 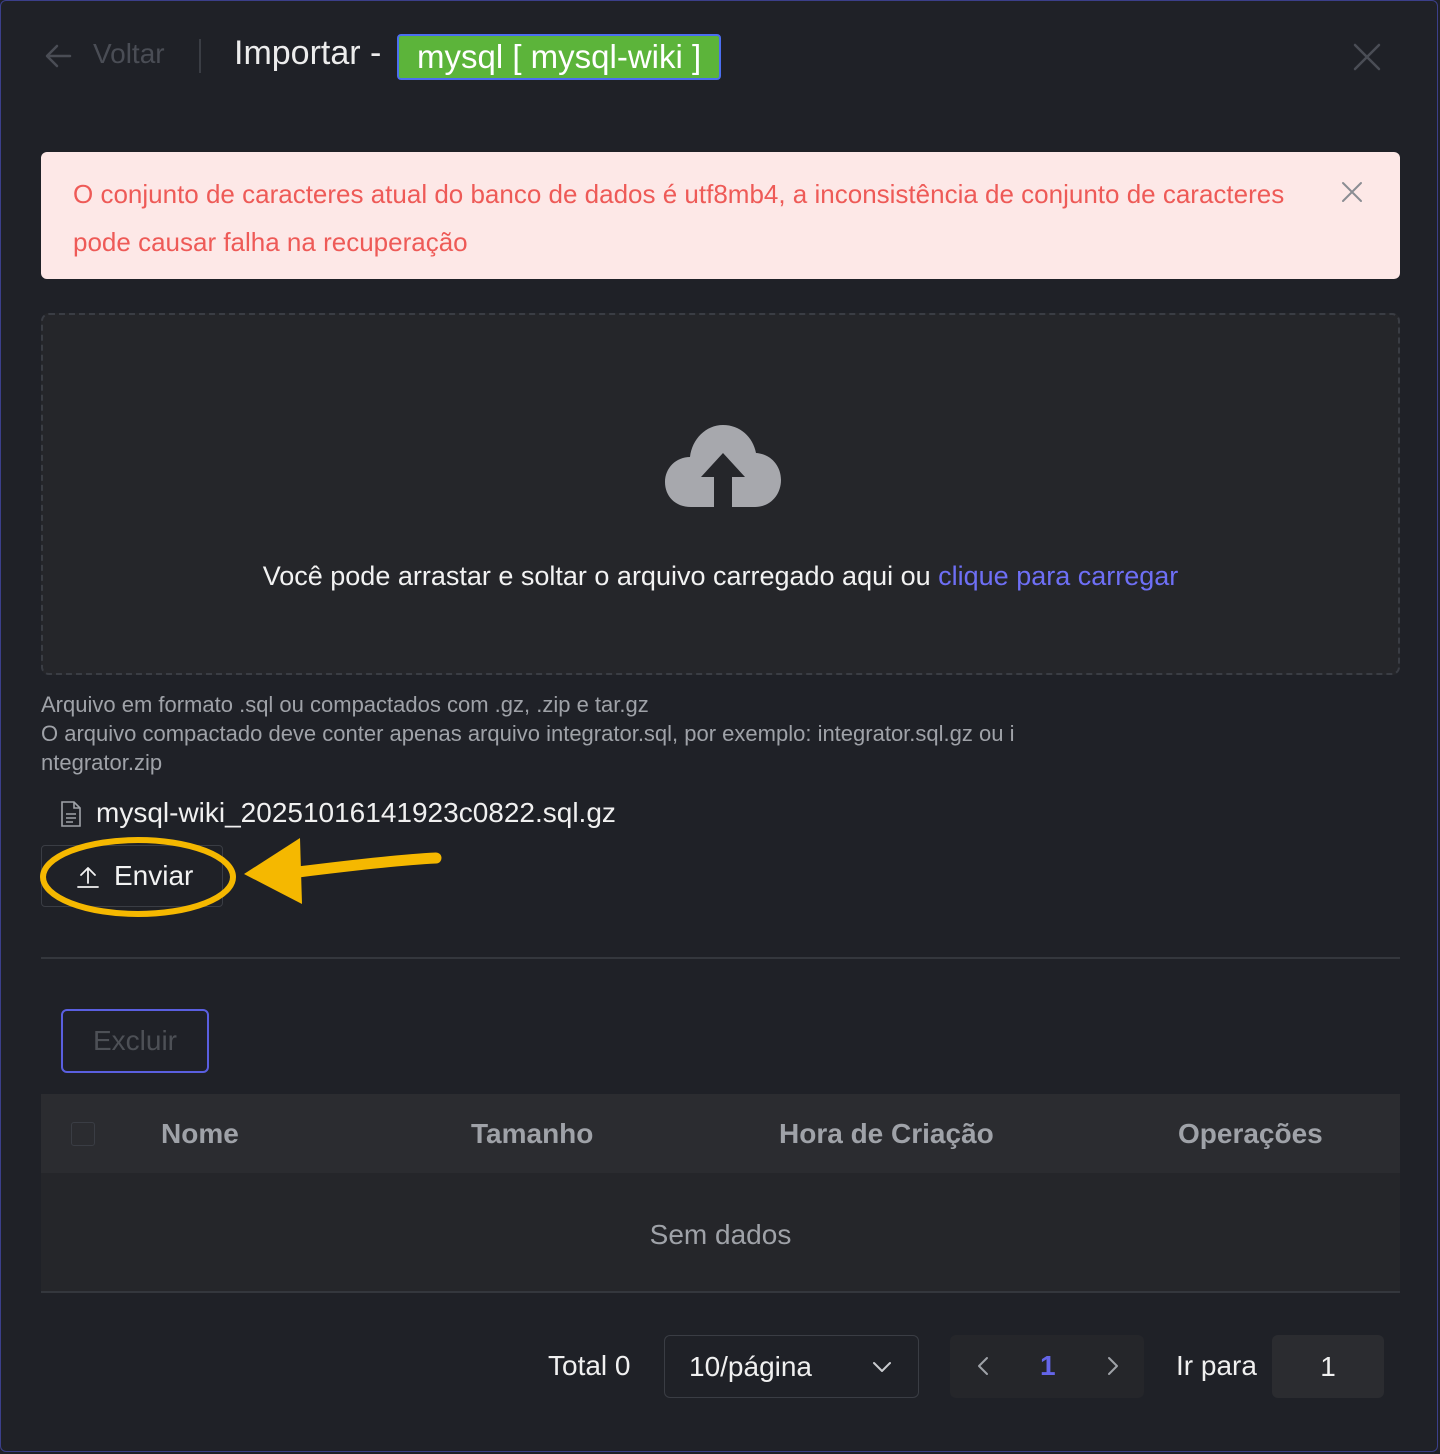 What do you see at coordinates (886, 1133) in the screenshot?
I see `column-header-created: Hora de Criação` at bounding box center [886, 1133].